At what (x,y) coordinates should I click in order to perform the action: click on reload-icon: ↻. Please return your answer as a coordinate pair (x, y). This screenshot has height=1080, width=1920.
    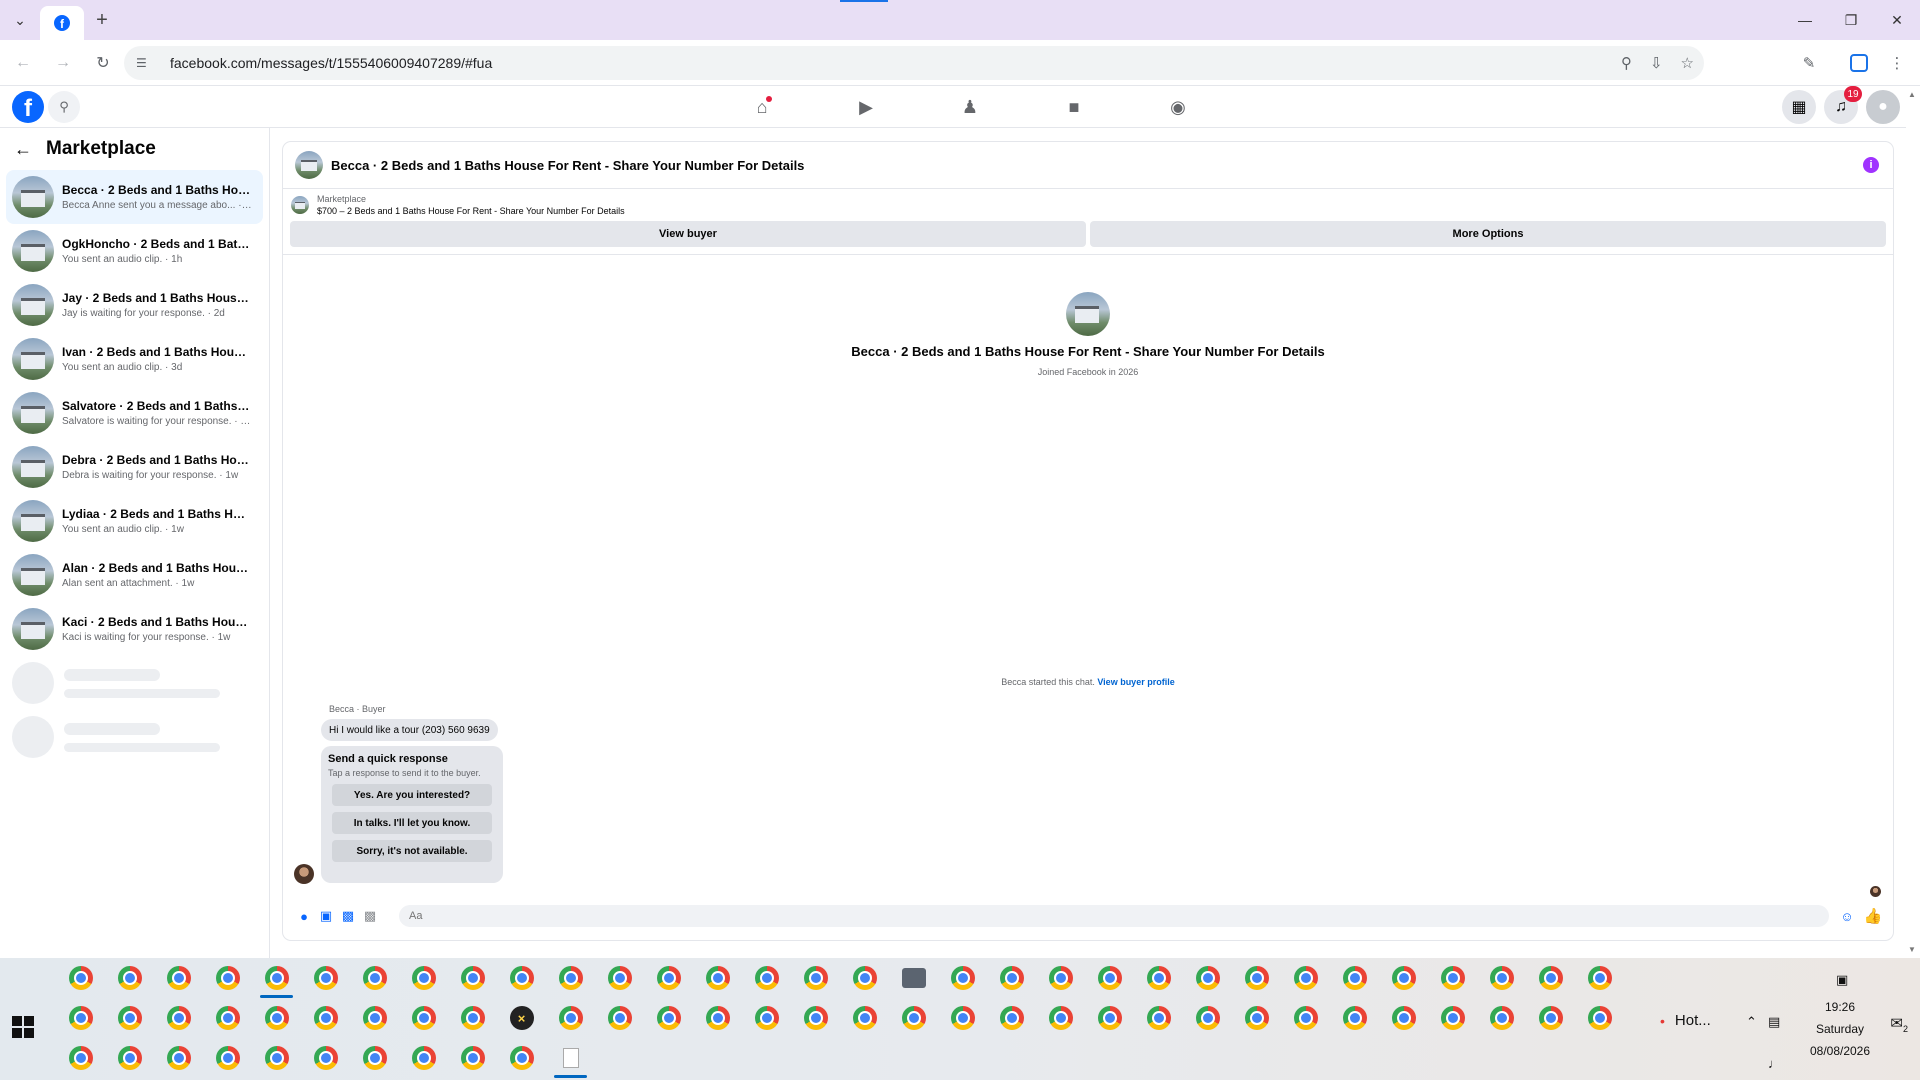
    Looking at the image, I should click on (103, 63).